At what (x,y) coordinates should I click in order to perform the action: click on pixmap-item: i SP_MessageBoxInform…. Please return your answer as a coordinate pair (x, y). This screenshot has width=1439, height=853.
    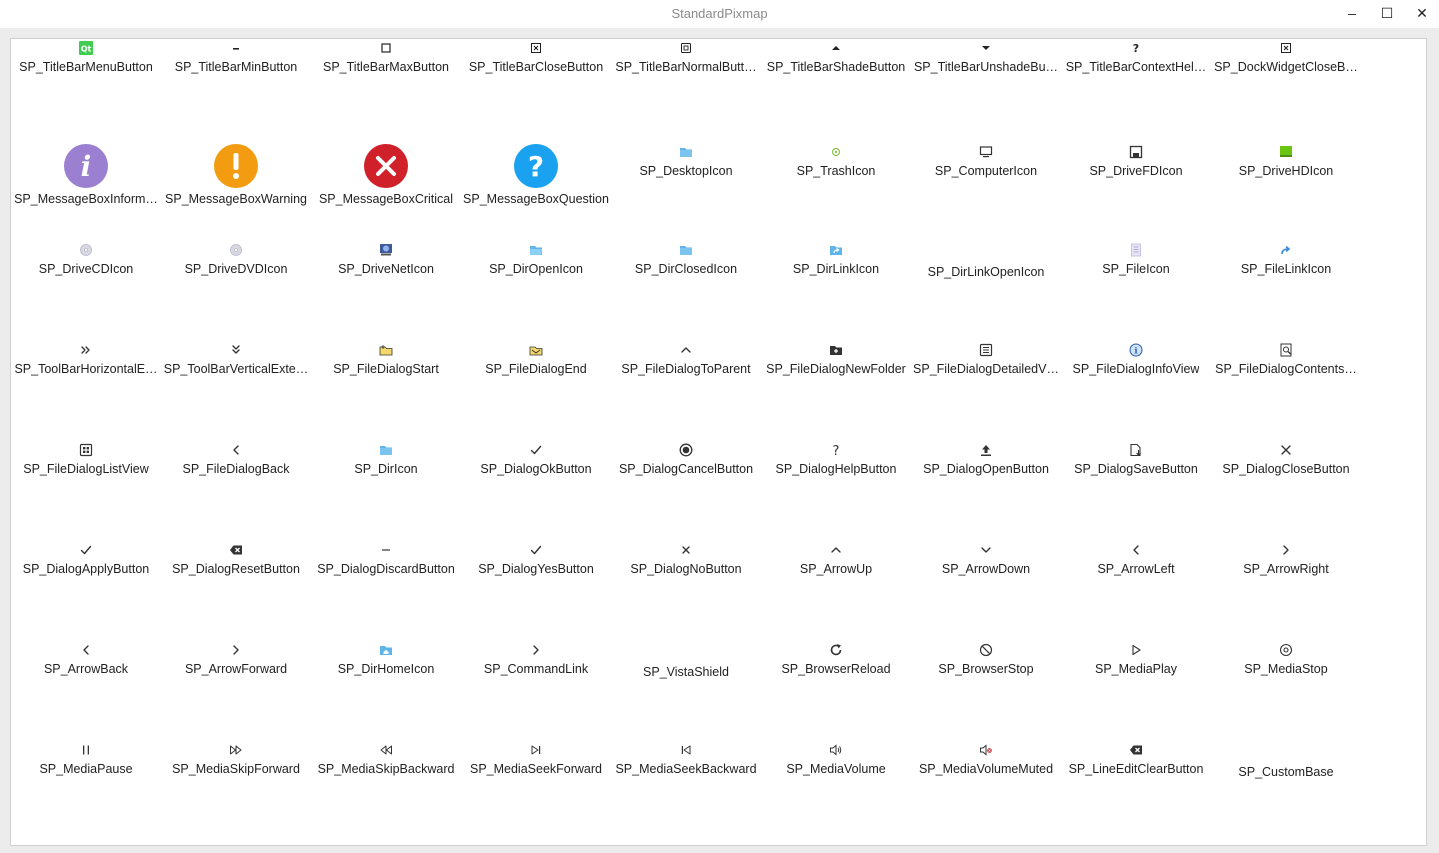
    Looking at the image, I should click on (86, 189).